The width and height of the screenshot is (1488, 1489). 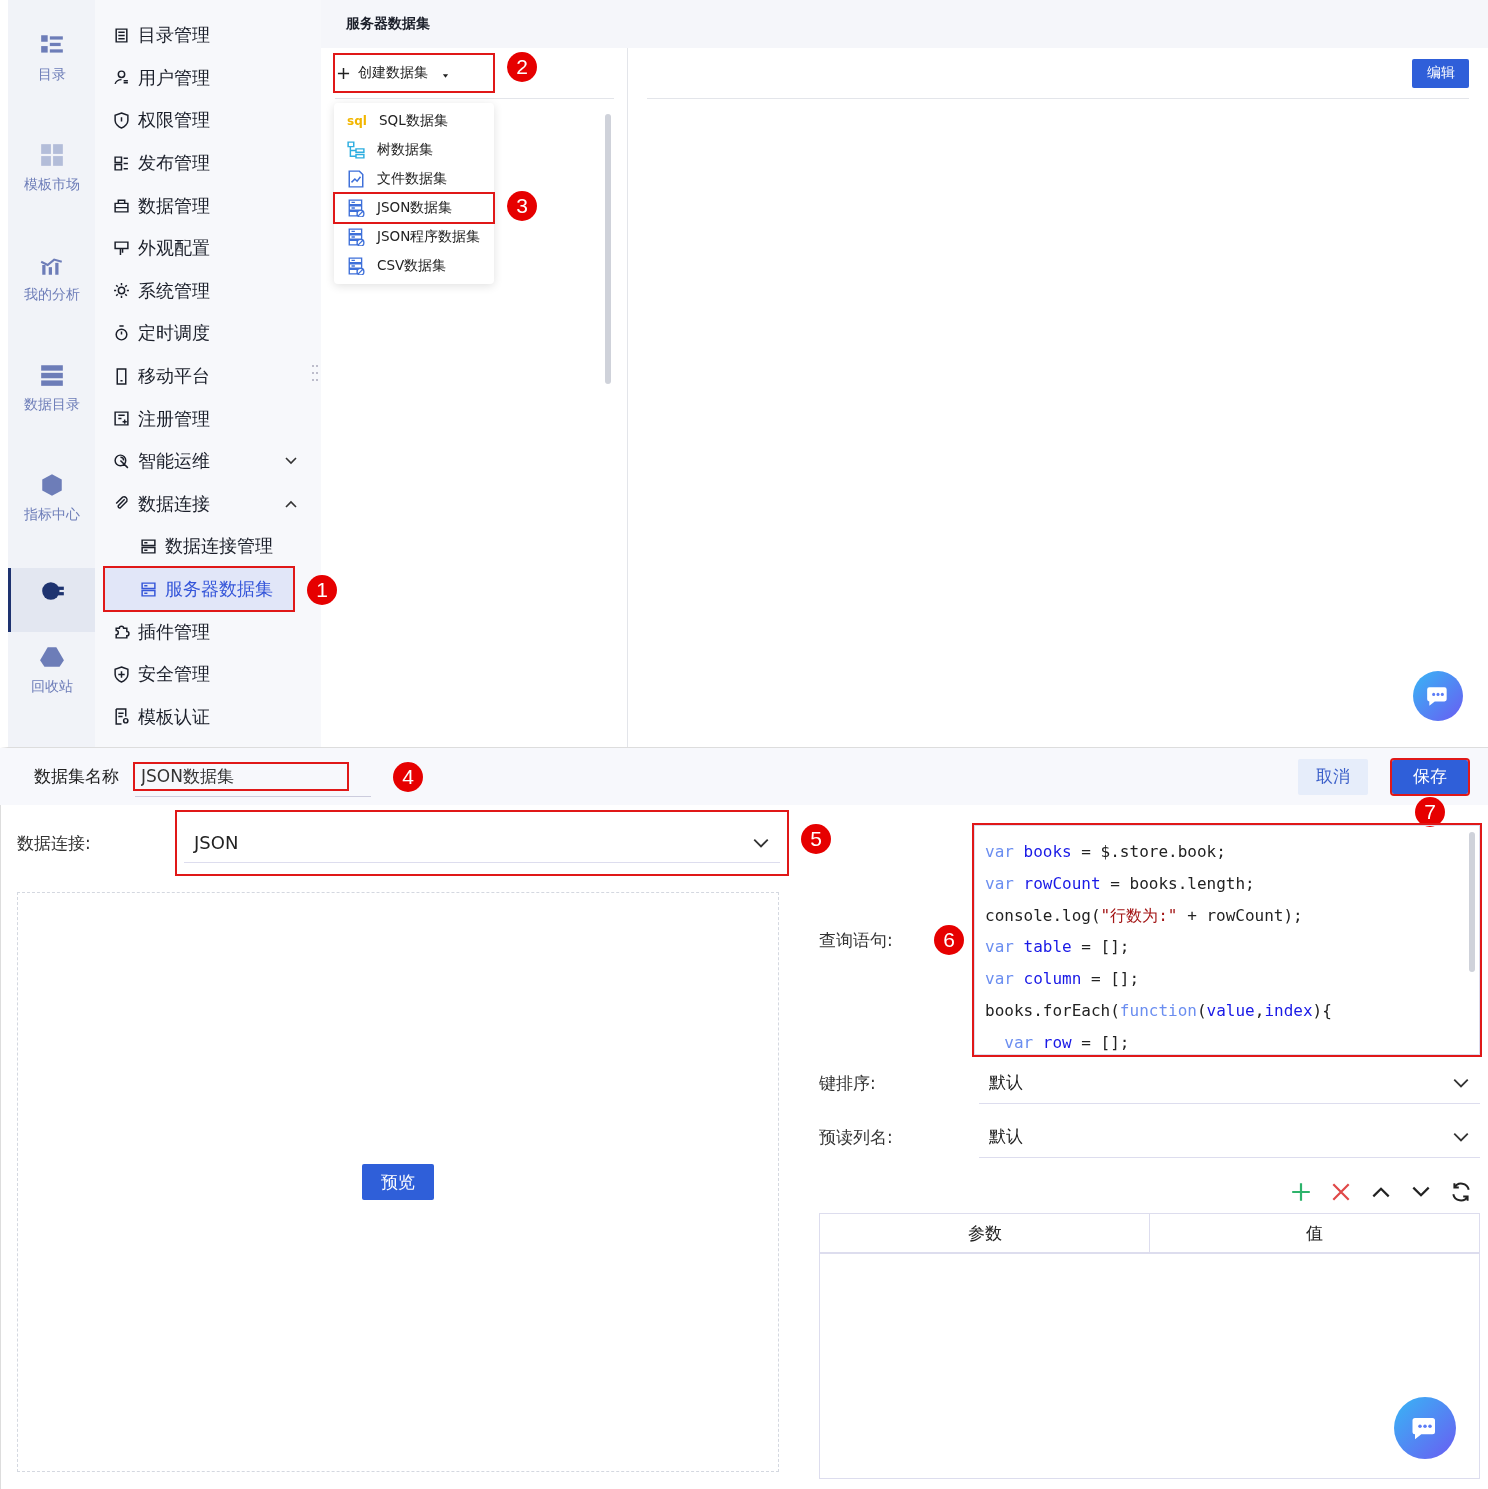 I want to click on brush-icon, so click(x=121, y=248).